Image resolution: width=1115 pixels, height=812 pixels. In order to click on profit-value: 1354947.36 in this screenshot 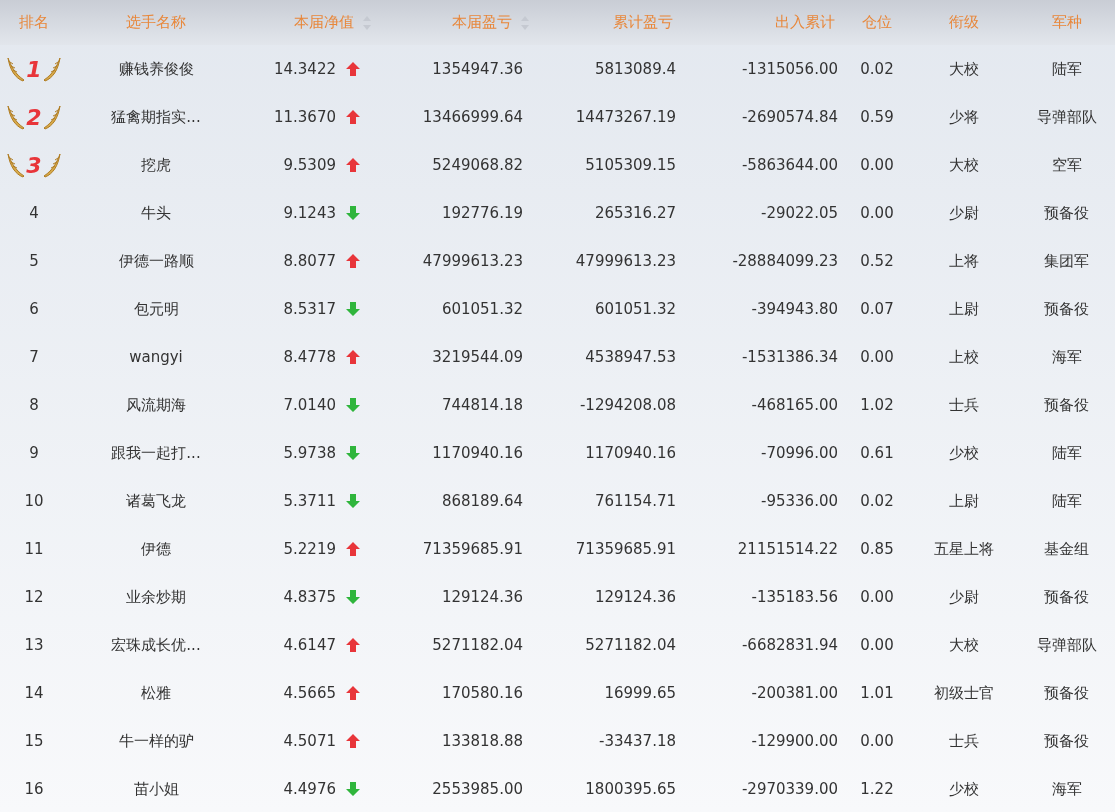, I will do `click(477, 69)`.